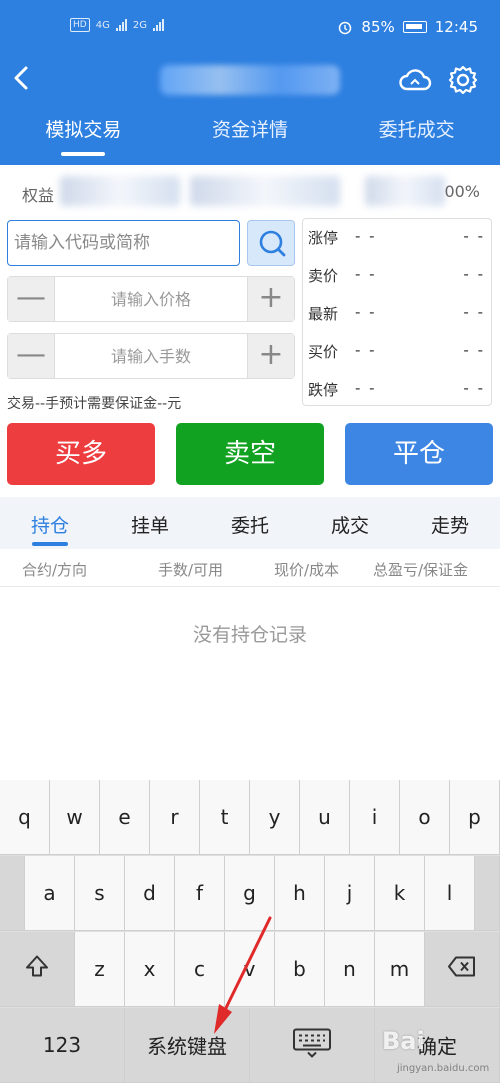 The width and height of the screenshot is (500, 1083). I want to click on buy-long-button: 买多, so click(81, 454).